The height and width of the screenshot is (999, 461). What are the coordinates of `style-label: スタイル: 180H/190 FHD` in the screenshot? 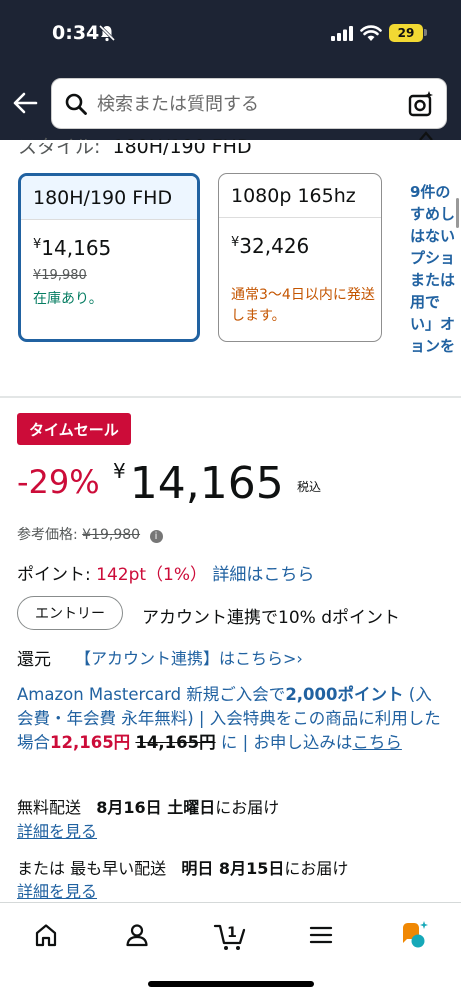 It's located at (135, 145).